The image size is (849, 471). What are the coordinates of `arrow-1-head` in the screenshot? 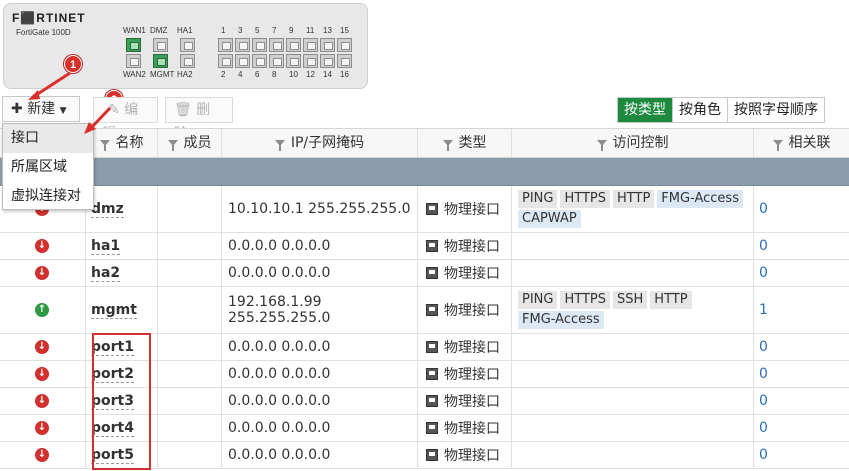 It's located at (34, 95).